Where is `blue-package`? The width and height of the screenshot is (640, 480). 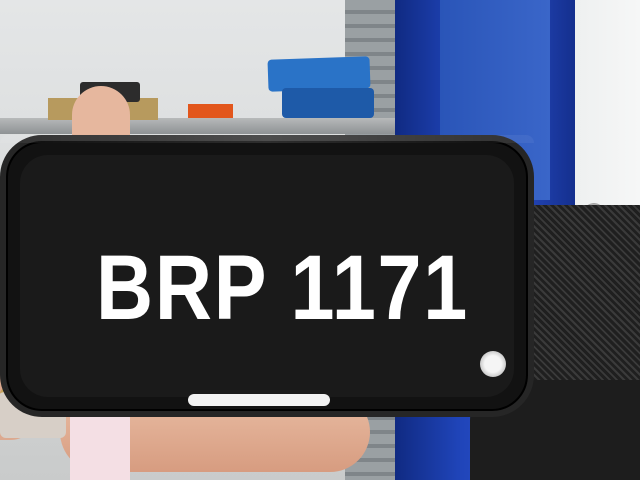
blue-package is located at coordinates (319, 74).